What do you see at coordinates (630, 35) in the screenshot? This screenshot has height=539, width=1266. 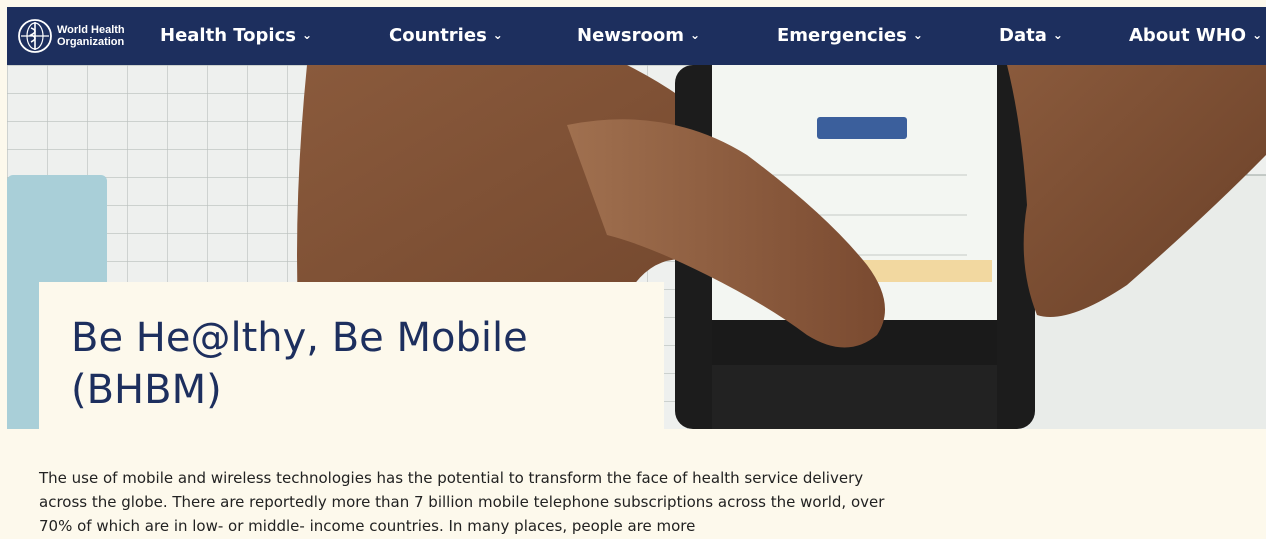 I see `nav-label: Newsroom` at bounding box center [630, 35].